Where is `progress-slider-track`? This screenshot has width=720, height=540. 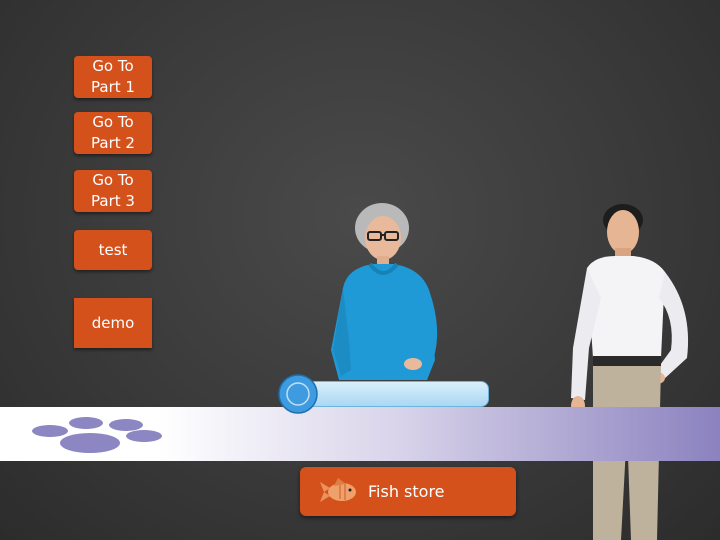
progress-slider-track is located at coordinates (394, 394).